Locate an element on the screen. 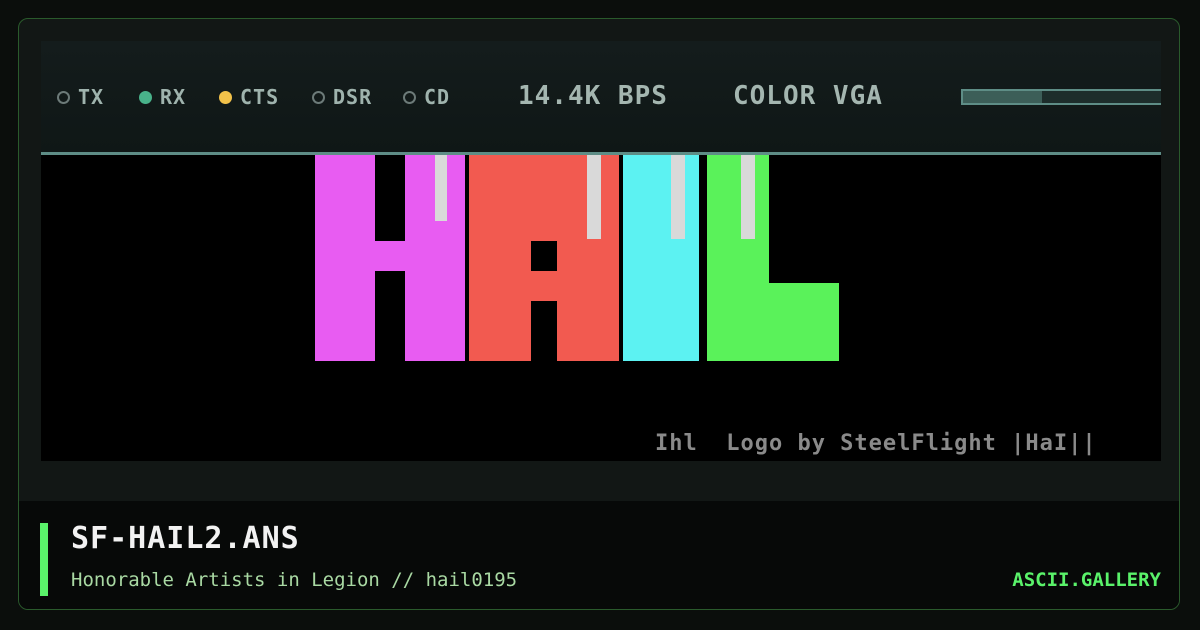 This screenshot has height=630, width=1200. indicator-tx: TX is located at coordinates (80, 97).